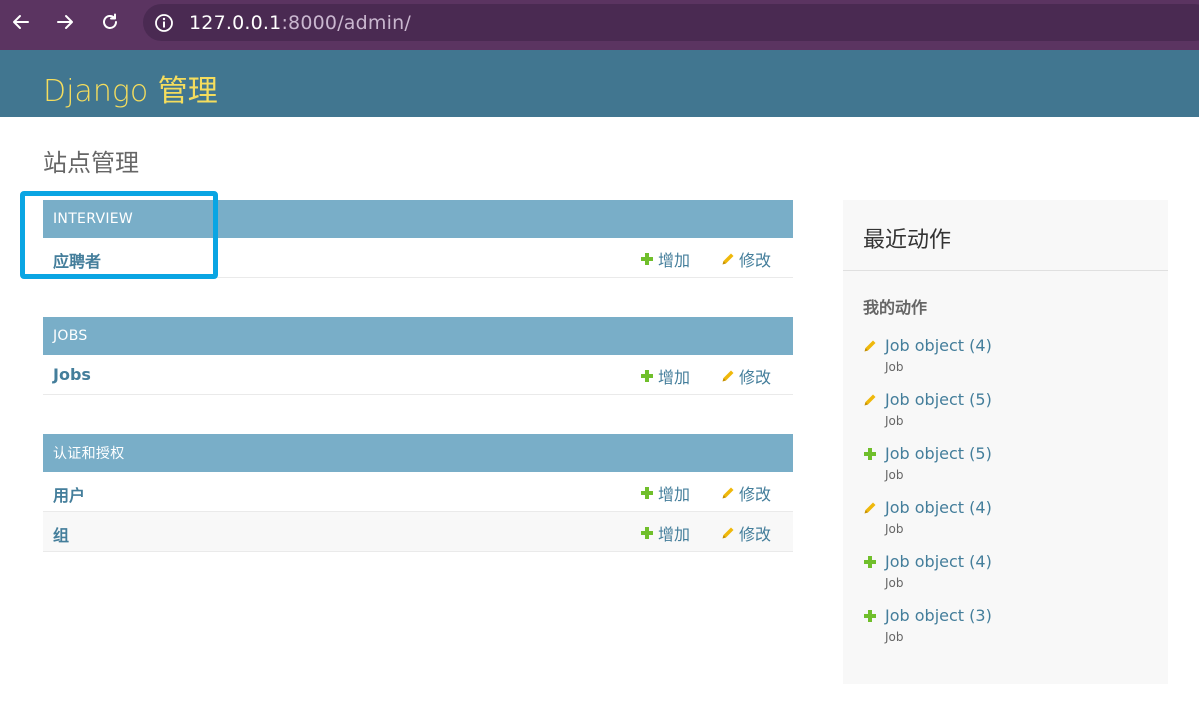 The image size is (1199, 719). I want to click on recent-action-link: Job object (3), so click(938, 615).